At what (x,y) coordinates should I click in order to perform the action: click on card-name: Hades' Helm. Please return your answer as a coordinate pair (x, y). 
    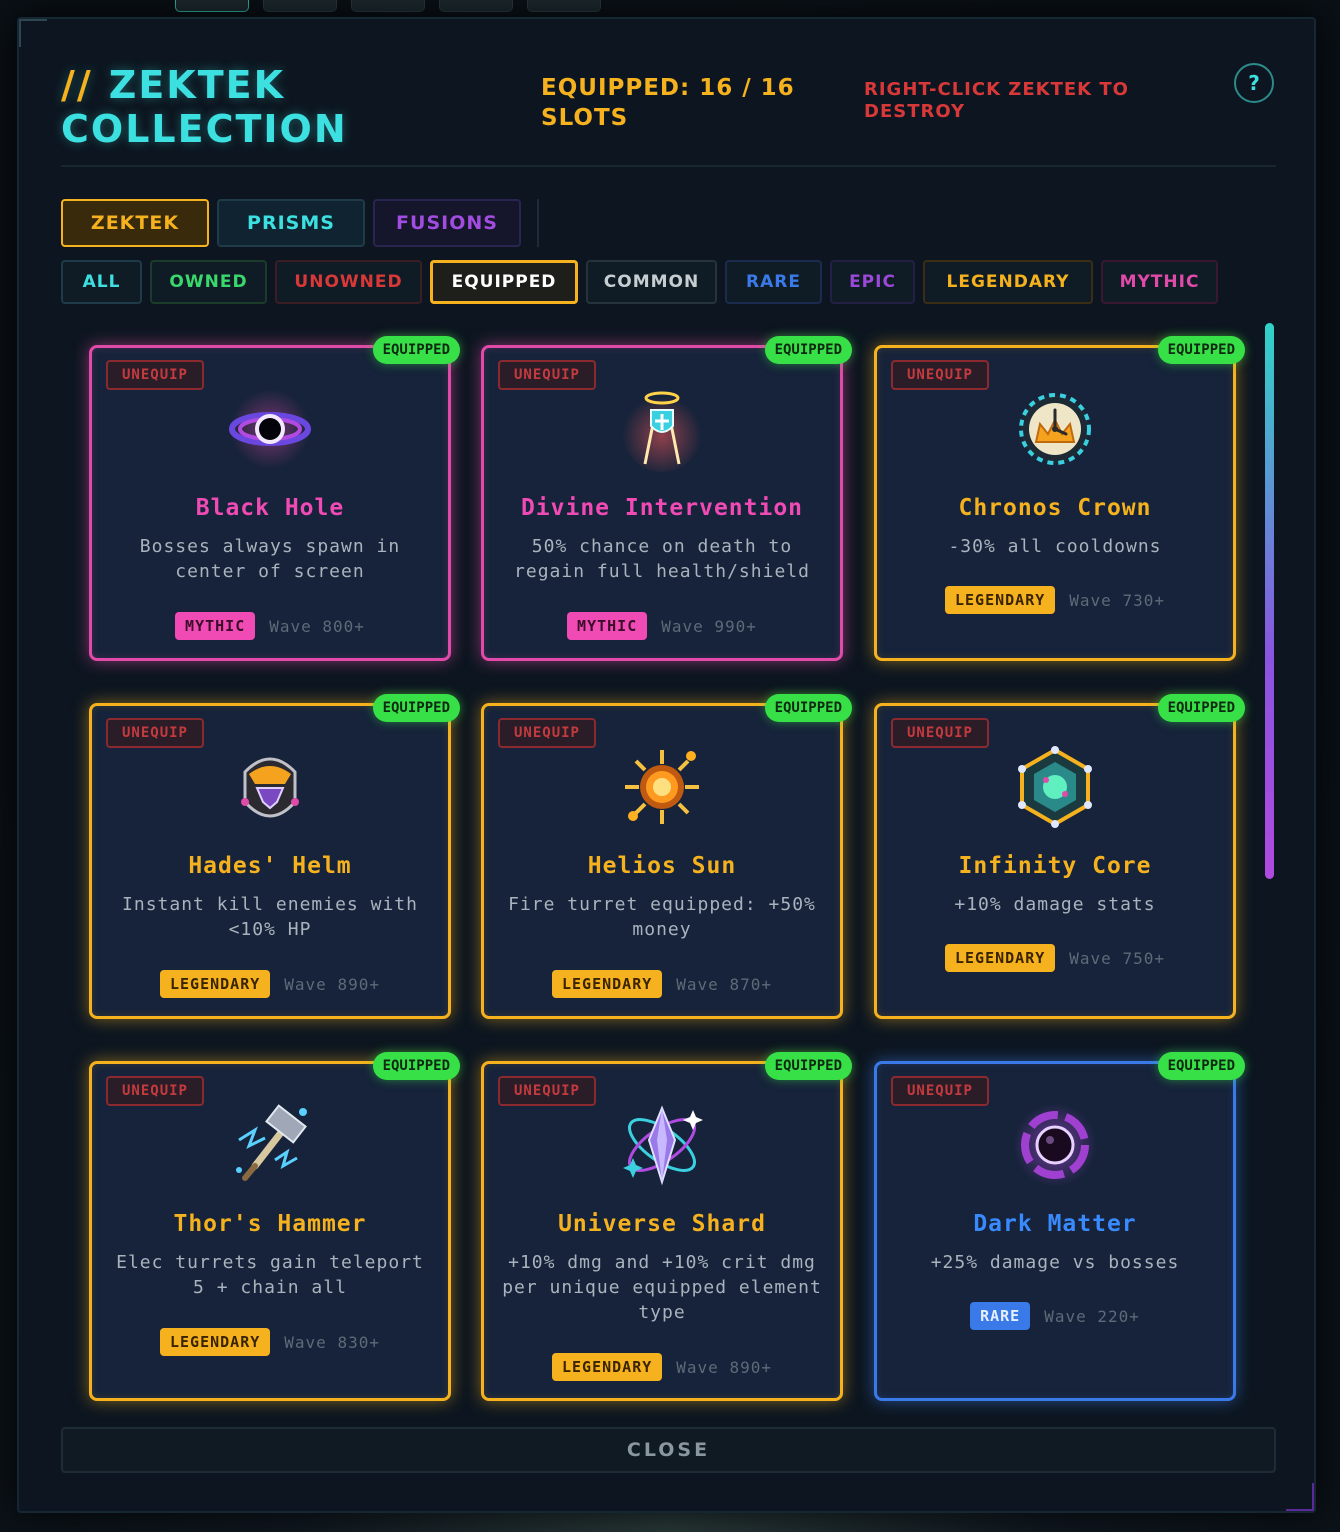
    Looking at the image, I should click on (270, 866).